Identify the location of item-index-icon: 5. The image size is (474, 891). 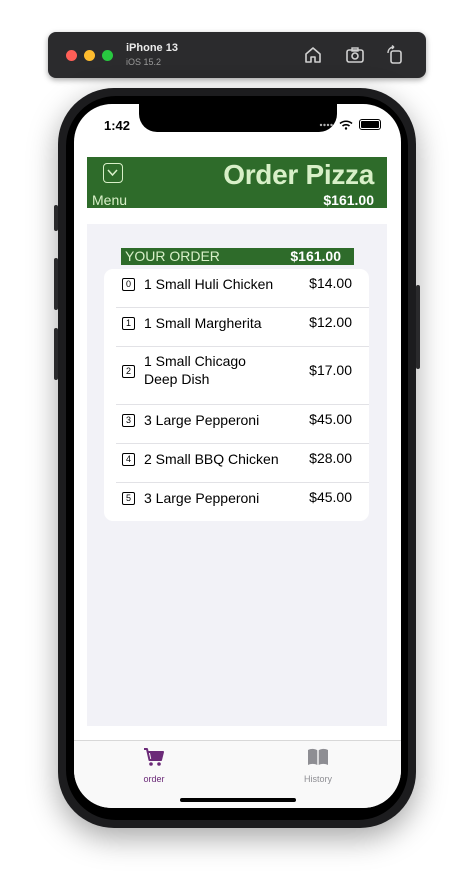
(128, 498).